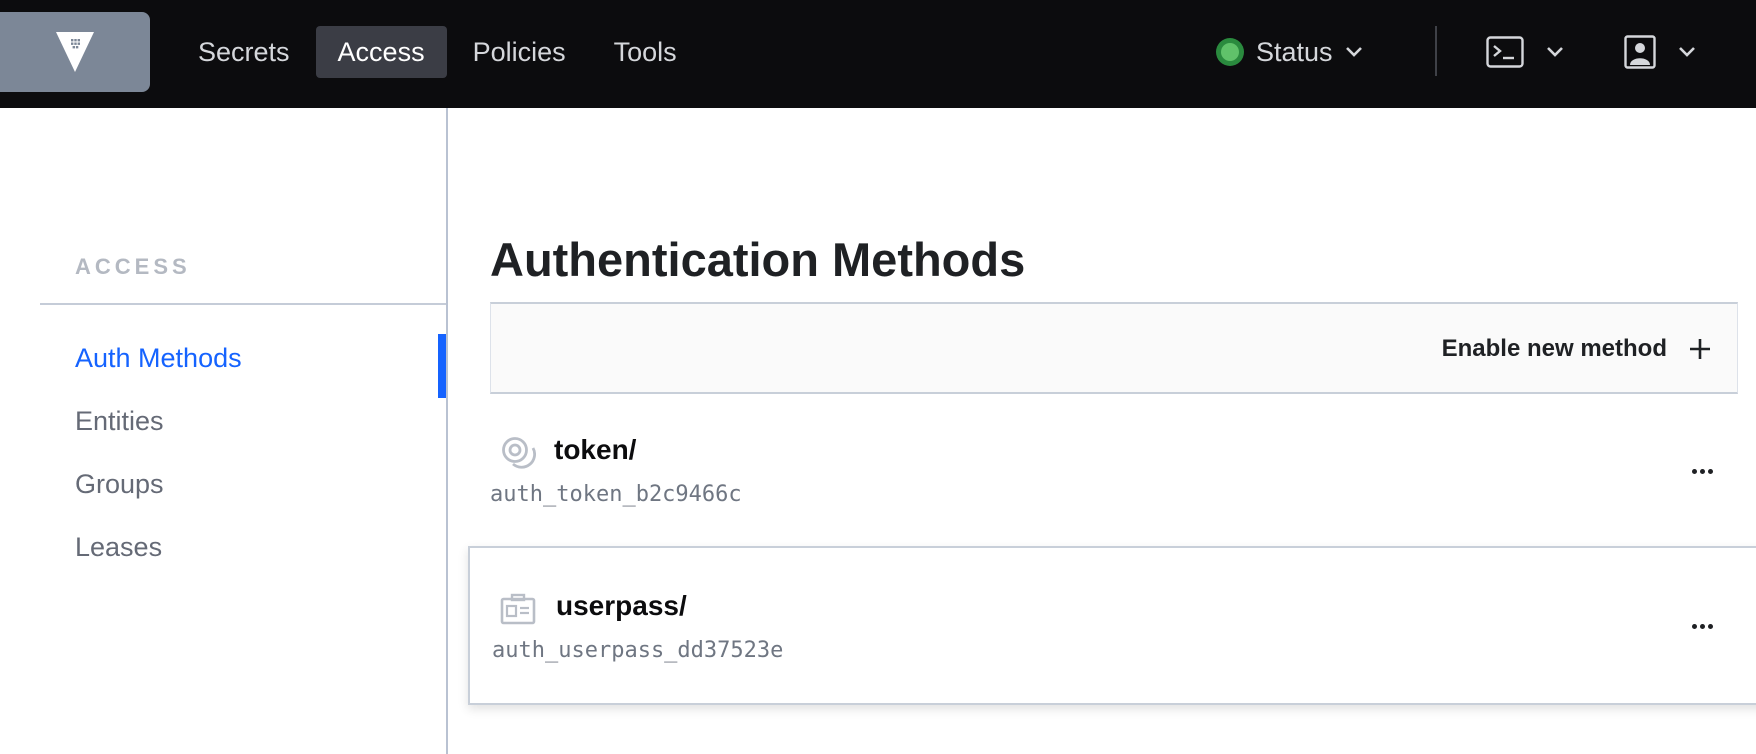  What do you see at coordinates (519, 52) in the screenshot?
I see `nav-policies: Policies` at bounding box center [519, 52].